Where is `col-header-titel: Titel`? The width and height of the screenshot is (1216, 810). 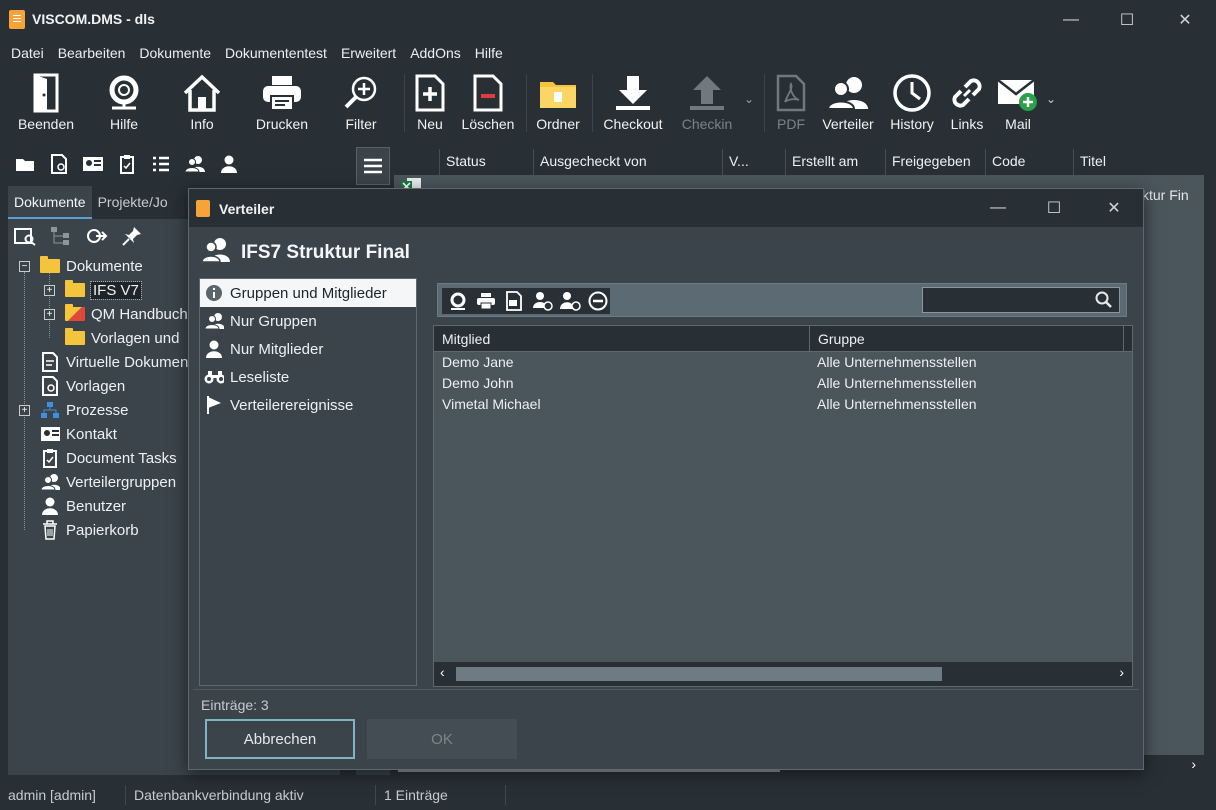 col-header-titel: Titel is located at coordinates (1139, 162).